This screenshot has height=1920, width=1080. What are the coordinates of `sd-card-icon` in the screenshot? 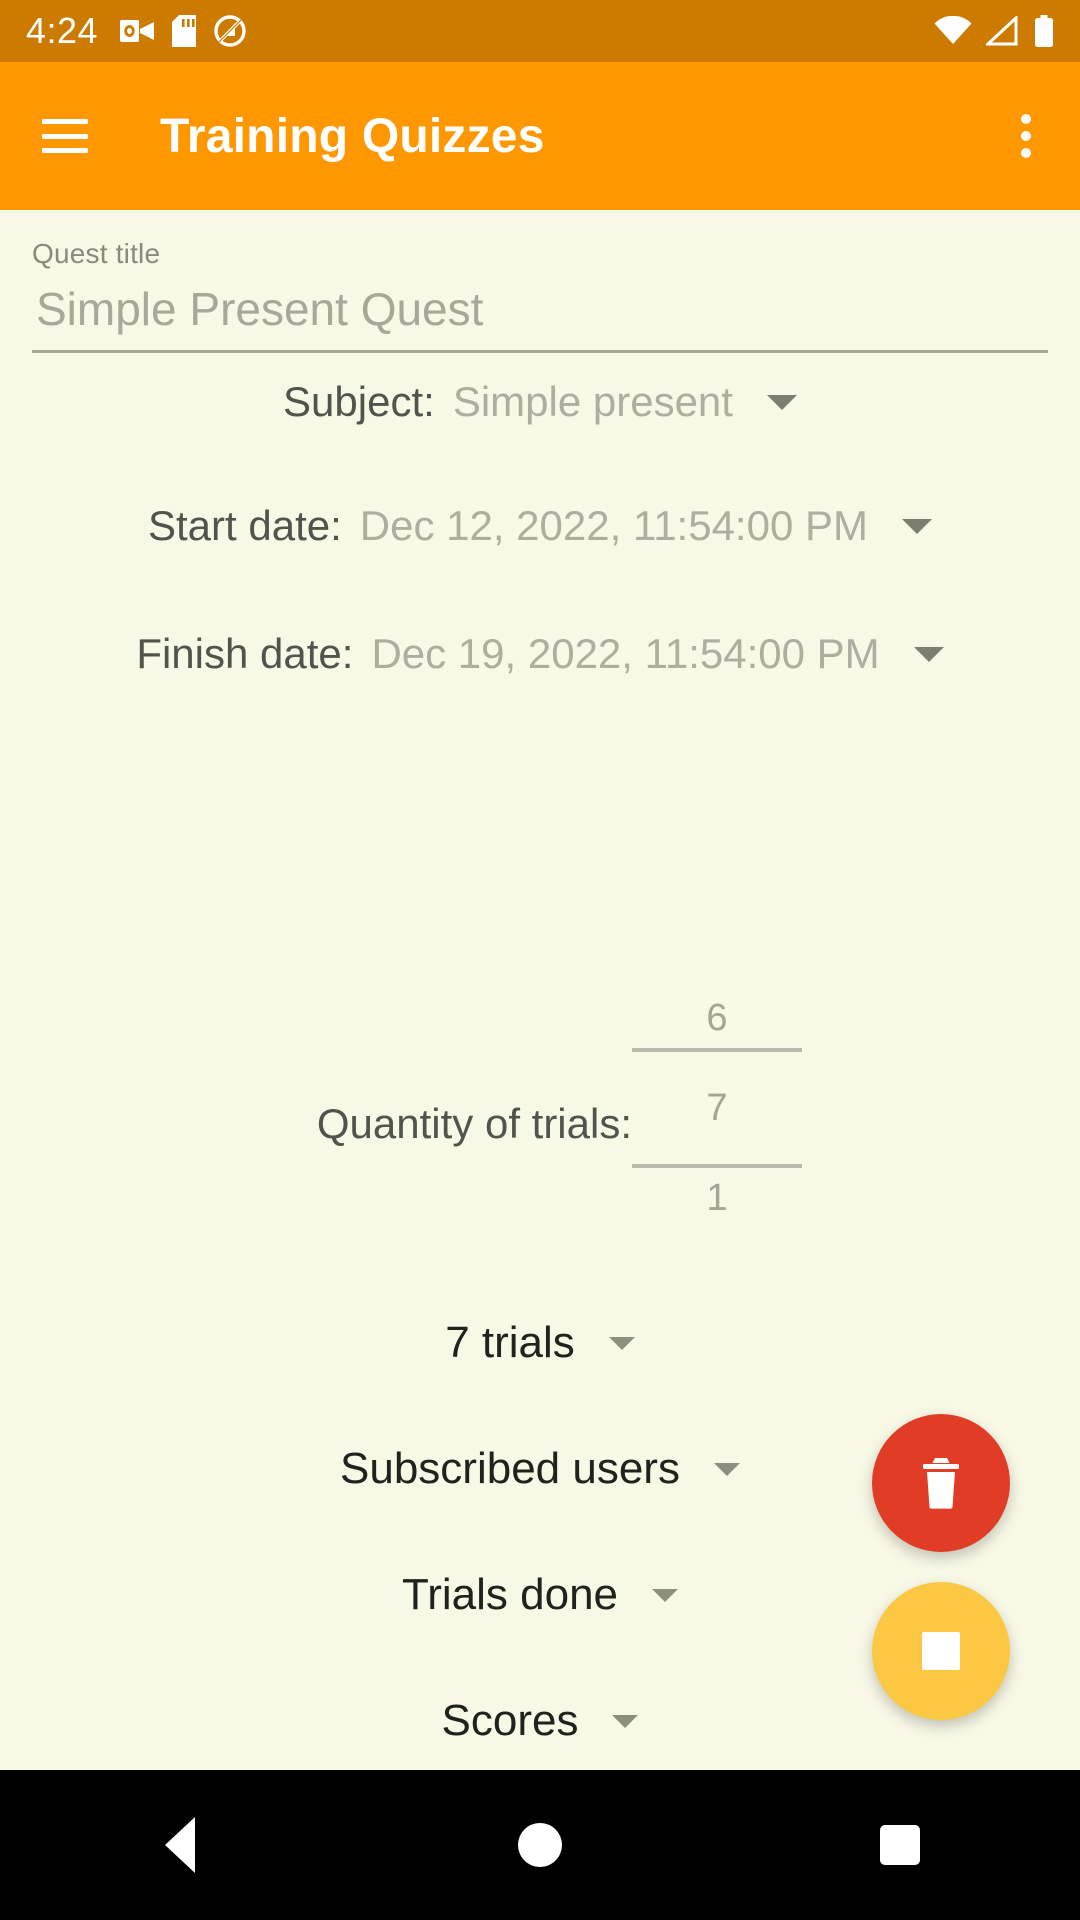 It's located at (184, 31).